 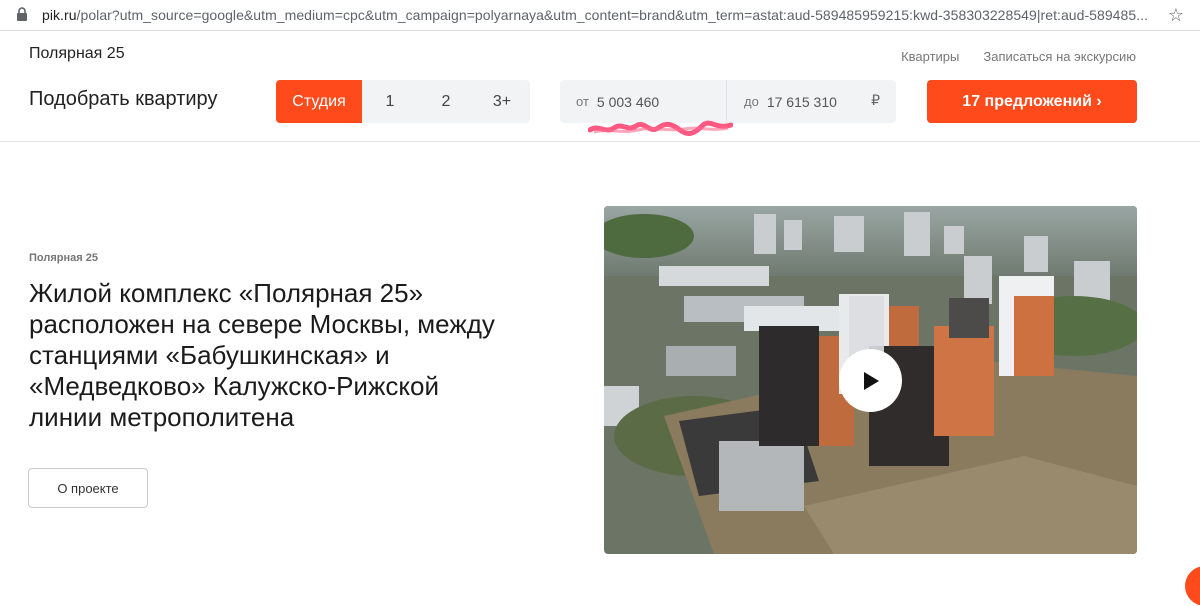 I want to click on price-to-value: 17 615 310, so click(x=801, y=101).